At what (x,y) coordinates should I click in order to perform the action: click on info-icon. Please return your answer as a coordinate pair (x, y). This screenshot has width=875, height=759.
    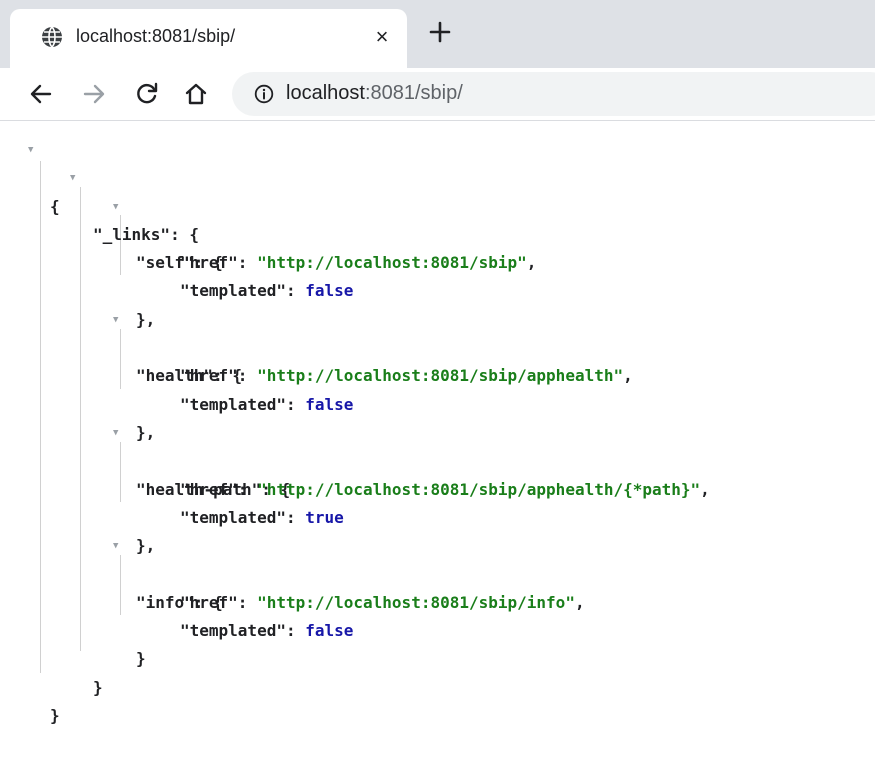
    Looking at the image, I should click on (264, 94).